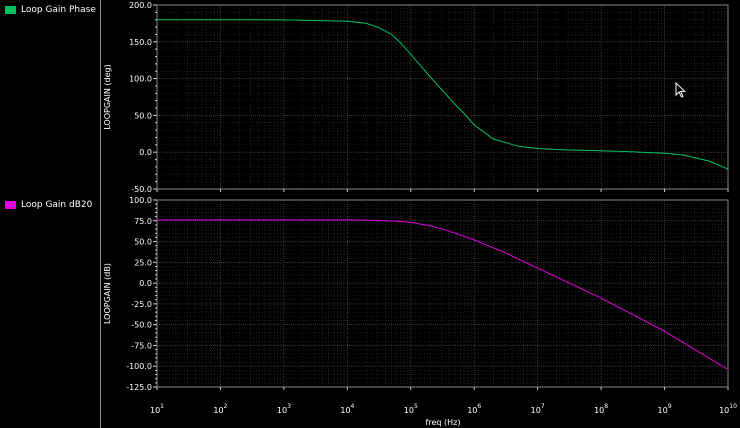 This screenshot has height=428, width=740. Describe the element at coordinates (143, 221) in the screenshot. I see `y-tick-label: 75.0` at that location.